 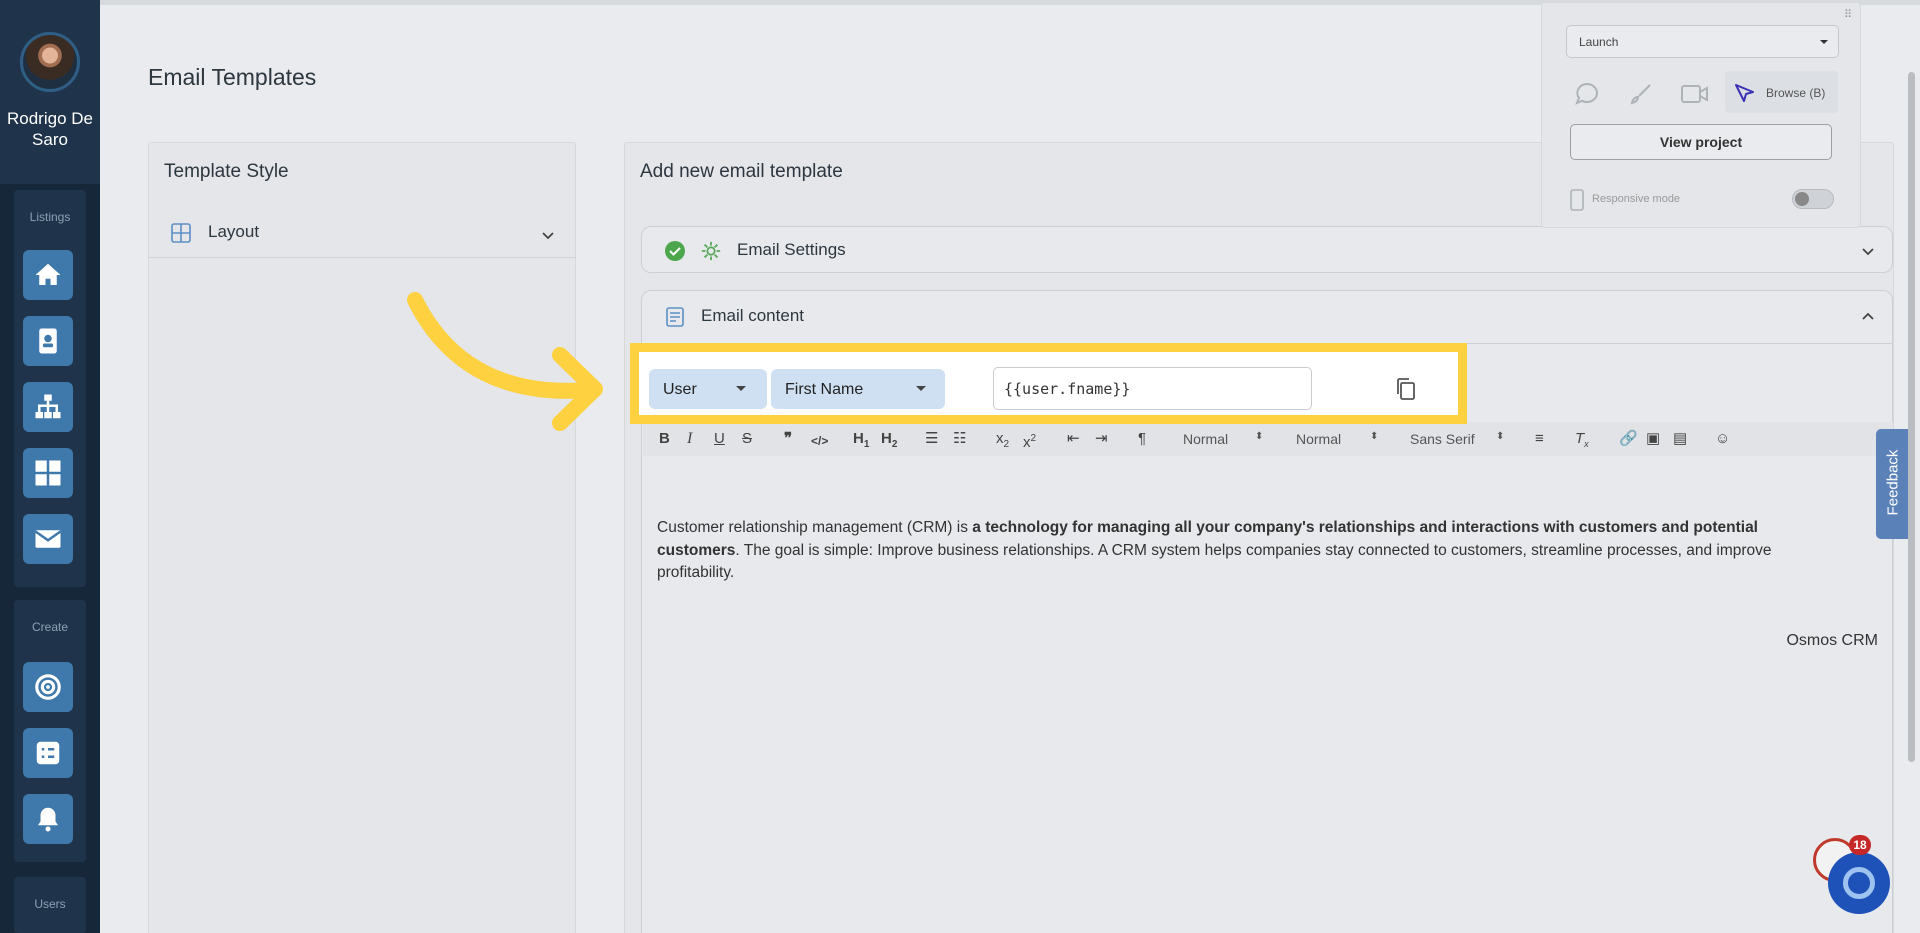 I want to click on email-settings-label: Email Settings, so click(x=791, y=249).